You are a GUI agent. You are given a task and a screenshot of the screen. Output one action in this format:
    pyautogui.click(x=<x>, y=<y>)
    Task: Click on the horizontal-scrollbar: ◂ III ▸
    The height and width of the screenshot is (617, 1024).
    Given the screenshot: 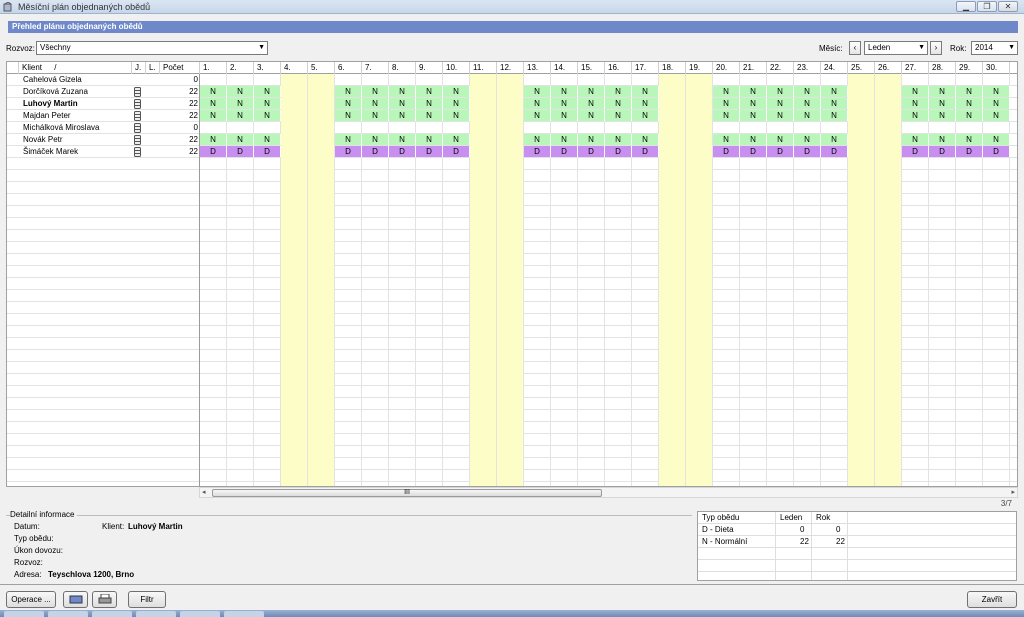 What is the action you would take?
    pyautogui.click(x=608, y=492)
    